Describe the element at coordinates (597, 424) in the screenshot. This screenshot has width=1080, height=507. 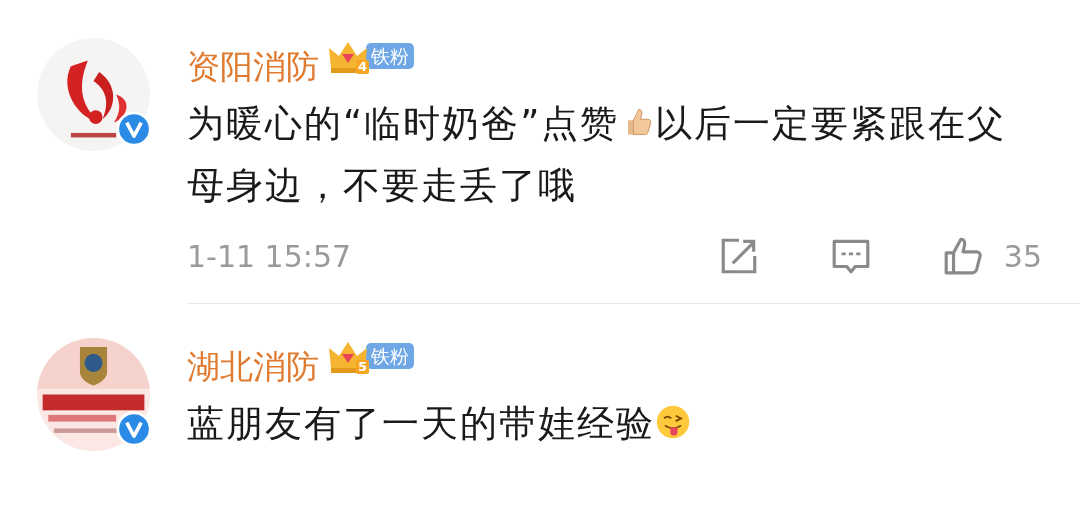
I see `comment-text: 蓝朋友有了一天的带娃经验` at that location.